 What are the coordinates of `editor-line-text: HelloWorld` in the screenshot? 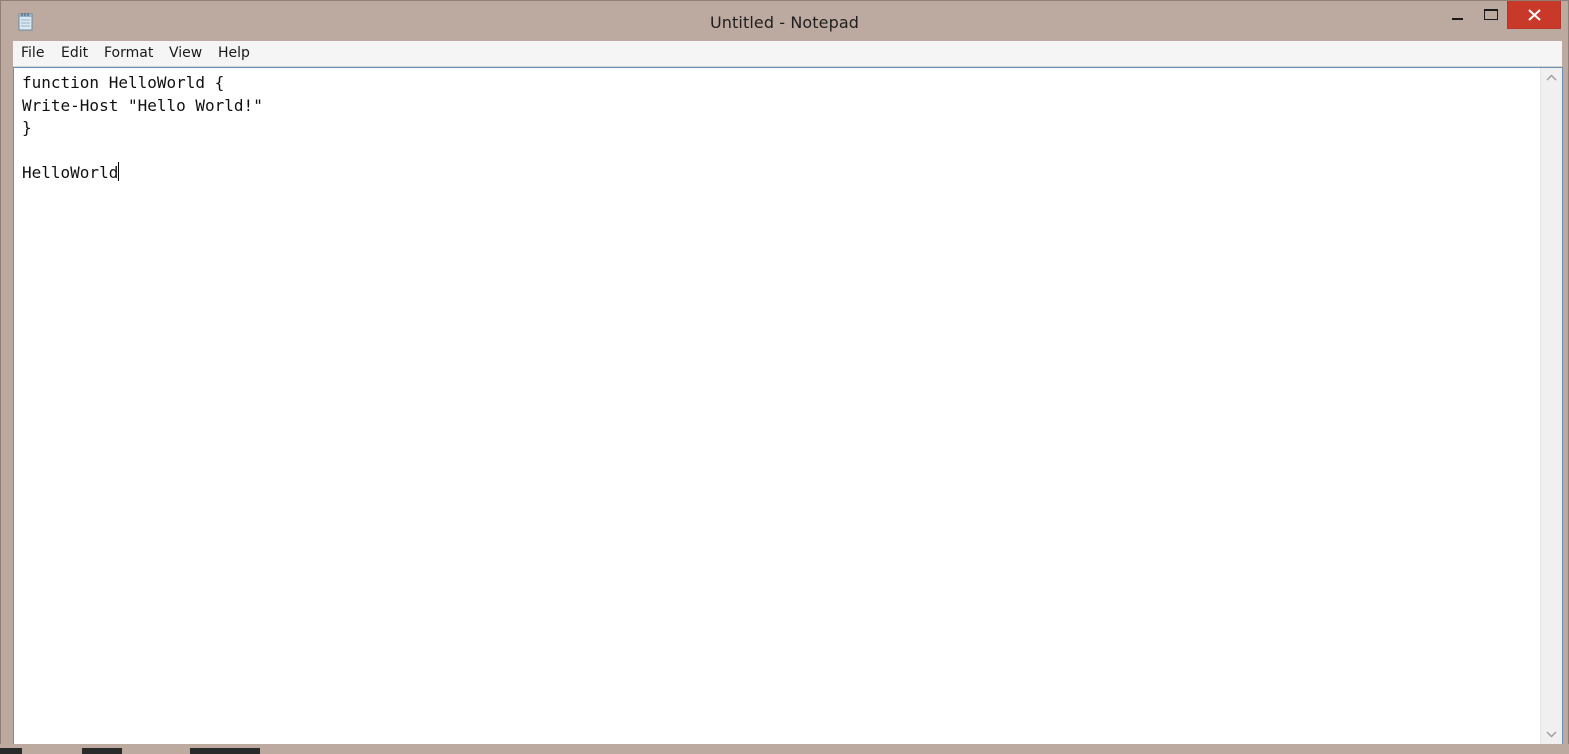 It's located at (70, 172).